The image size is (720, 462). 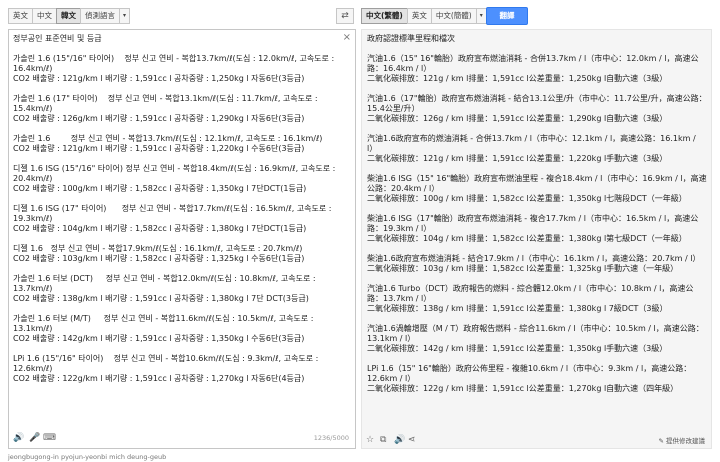 What do you see at coordinates (419, 16) in the screenshot?
I see `target-lang-english: 英文` at bounding box center [419, 16].